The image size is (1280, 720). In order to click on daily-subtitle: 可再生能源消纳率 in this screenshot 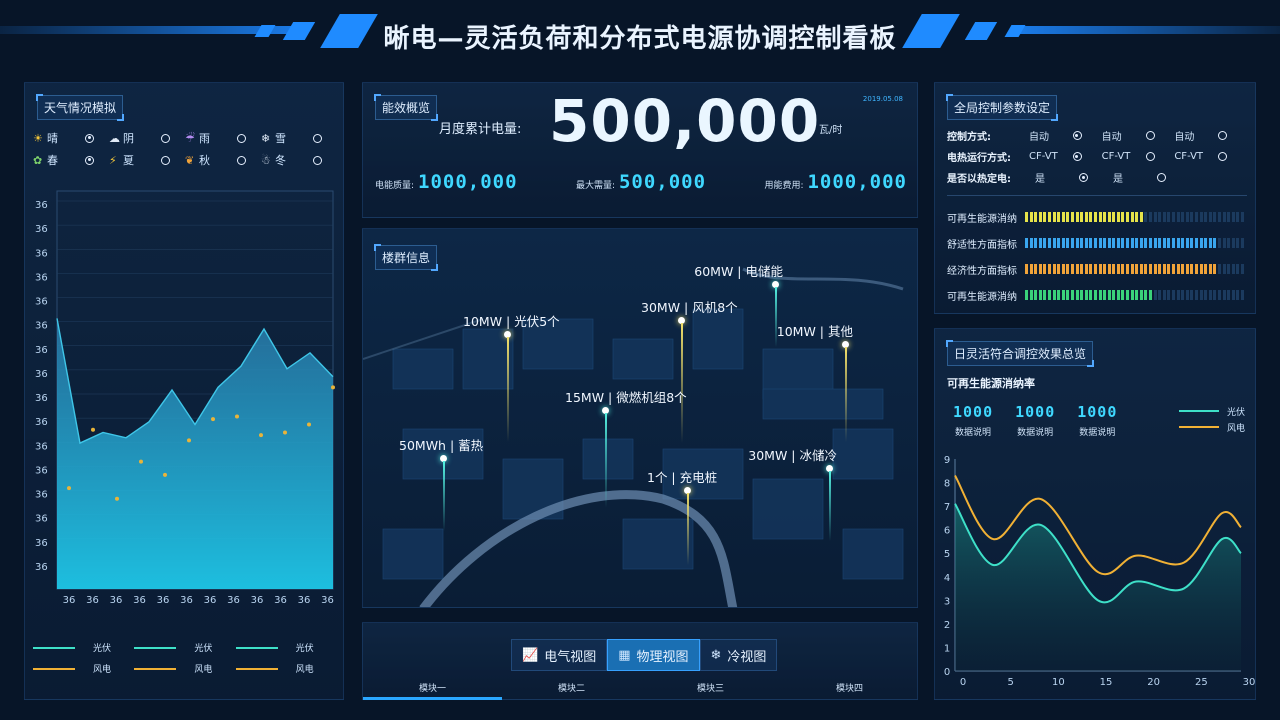, I will do `click(991, 383)`.